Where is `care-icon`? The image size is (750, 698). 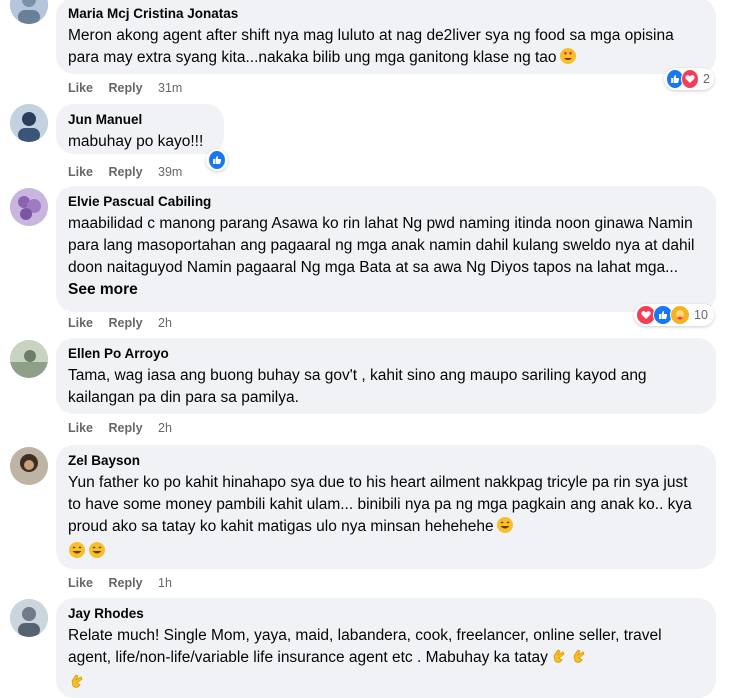
care-icon is located at coordinates (680, 315).